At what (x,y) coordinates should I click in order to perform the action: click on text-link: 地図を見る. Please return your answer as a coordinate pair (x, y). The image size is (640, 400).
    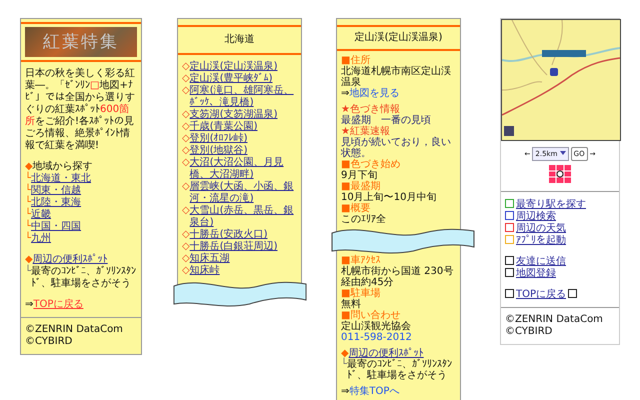
    Looking at the image, I should click on (374, 93).